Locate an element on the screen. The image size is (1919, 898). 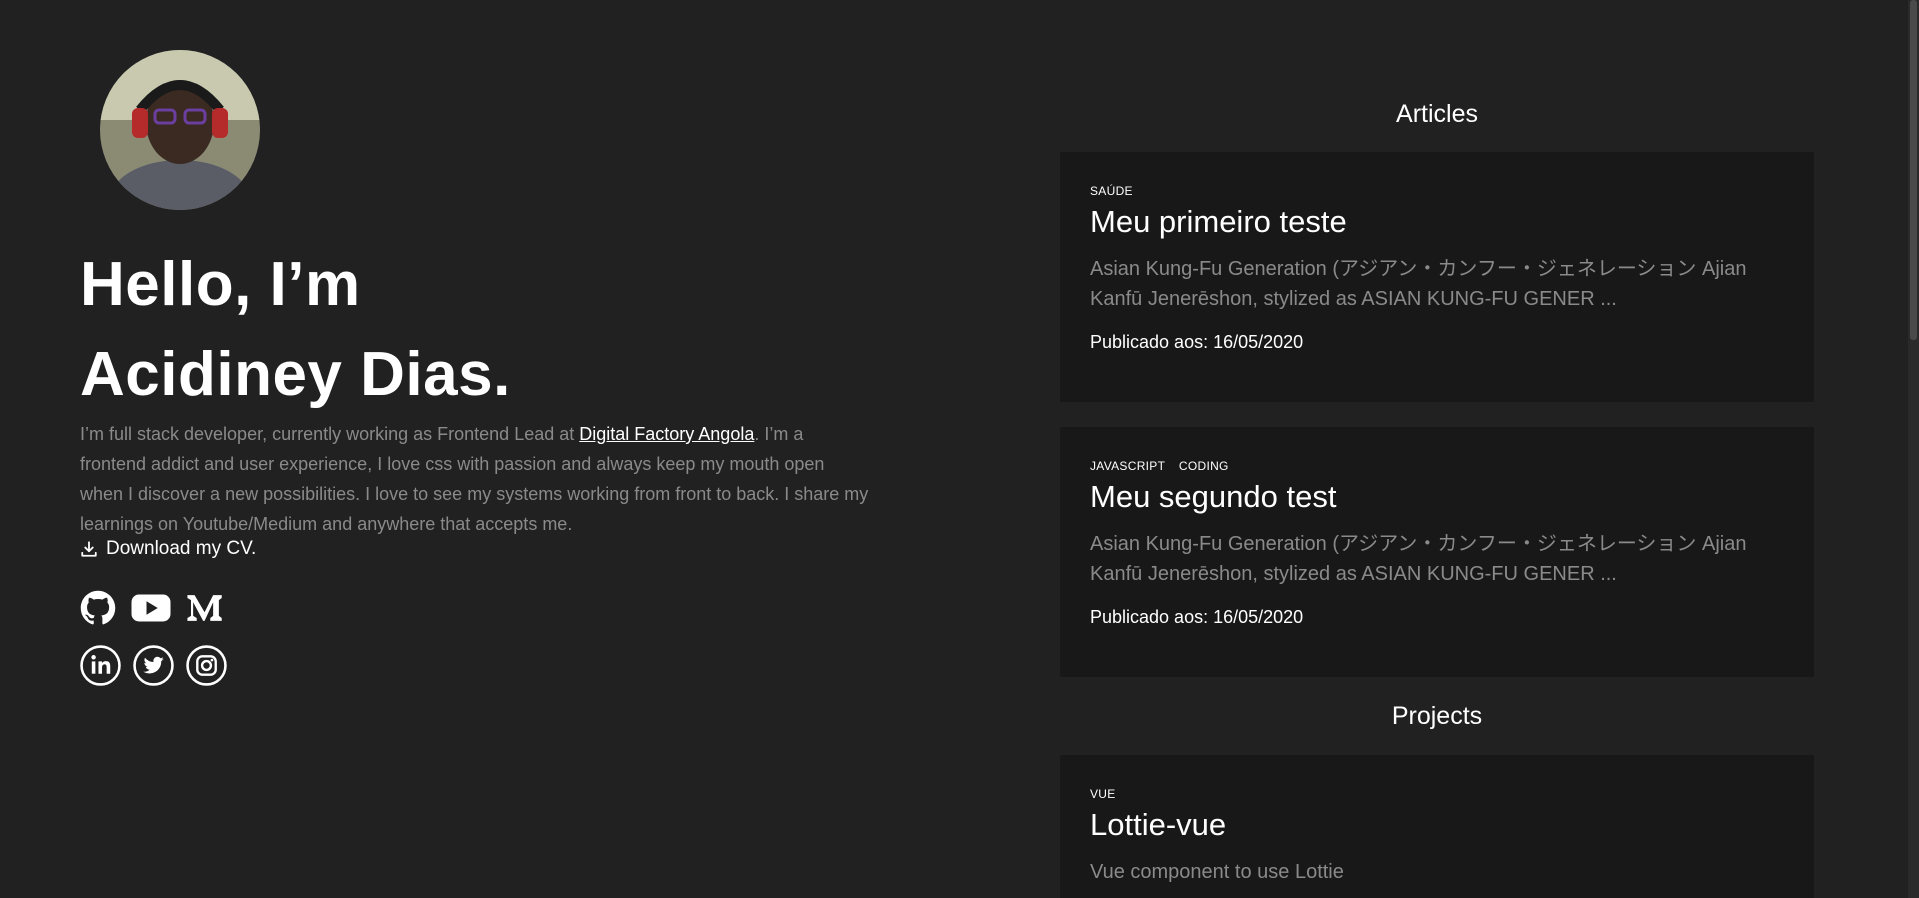
instagram-icon is located at coordinates (206, 665).